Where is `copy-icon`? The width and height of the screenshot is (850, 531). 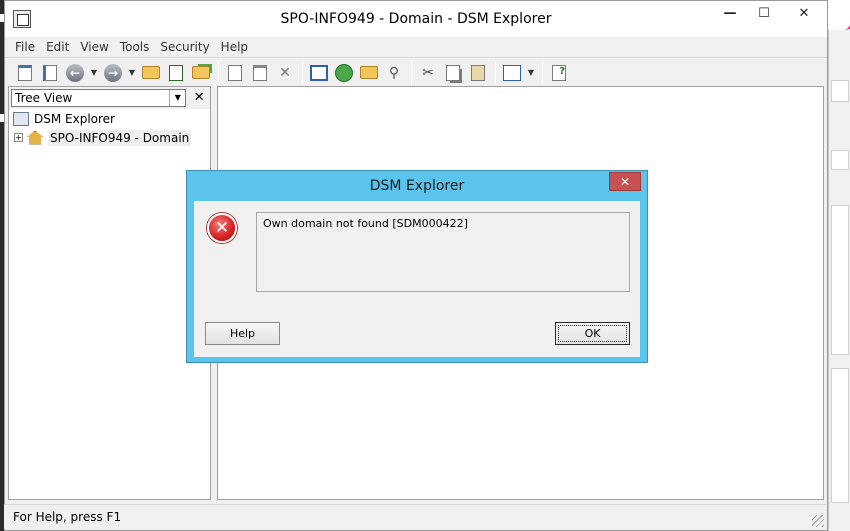
copy-icon is located at coordinates (453, 73).